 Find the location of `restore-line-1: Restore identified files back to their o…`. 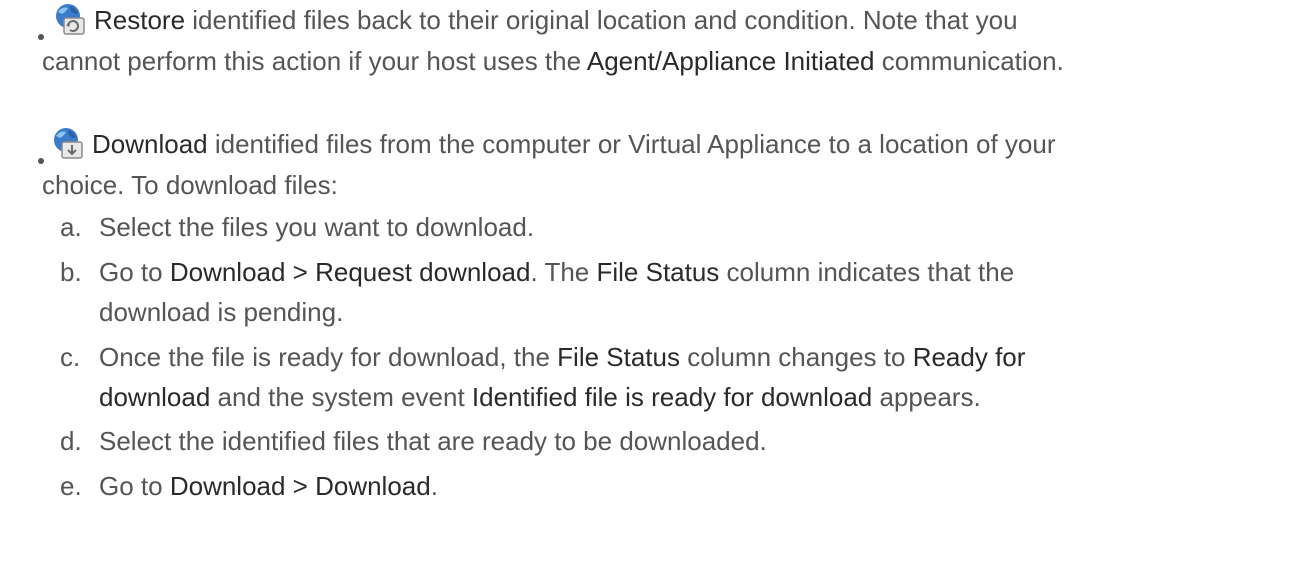

restore-line-1: Restore identified files back to their o… is located at coordinates (556, 20).